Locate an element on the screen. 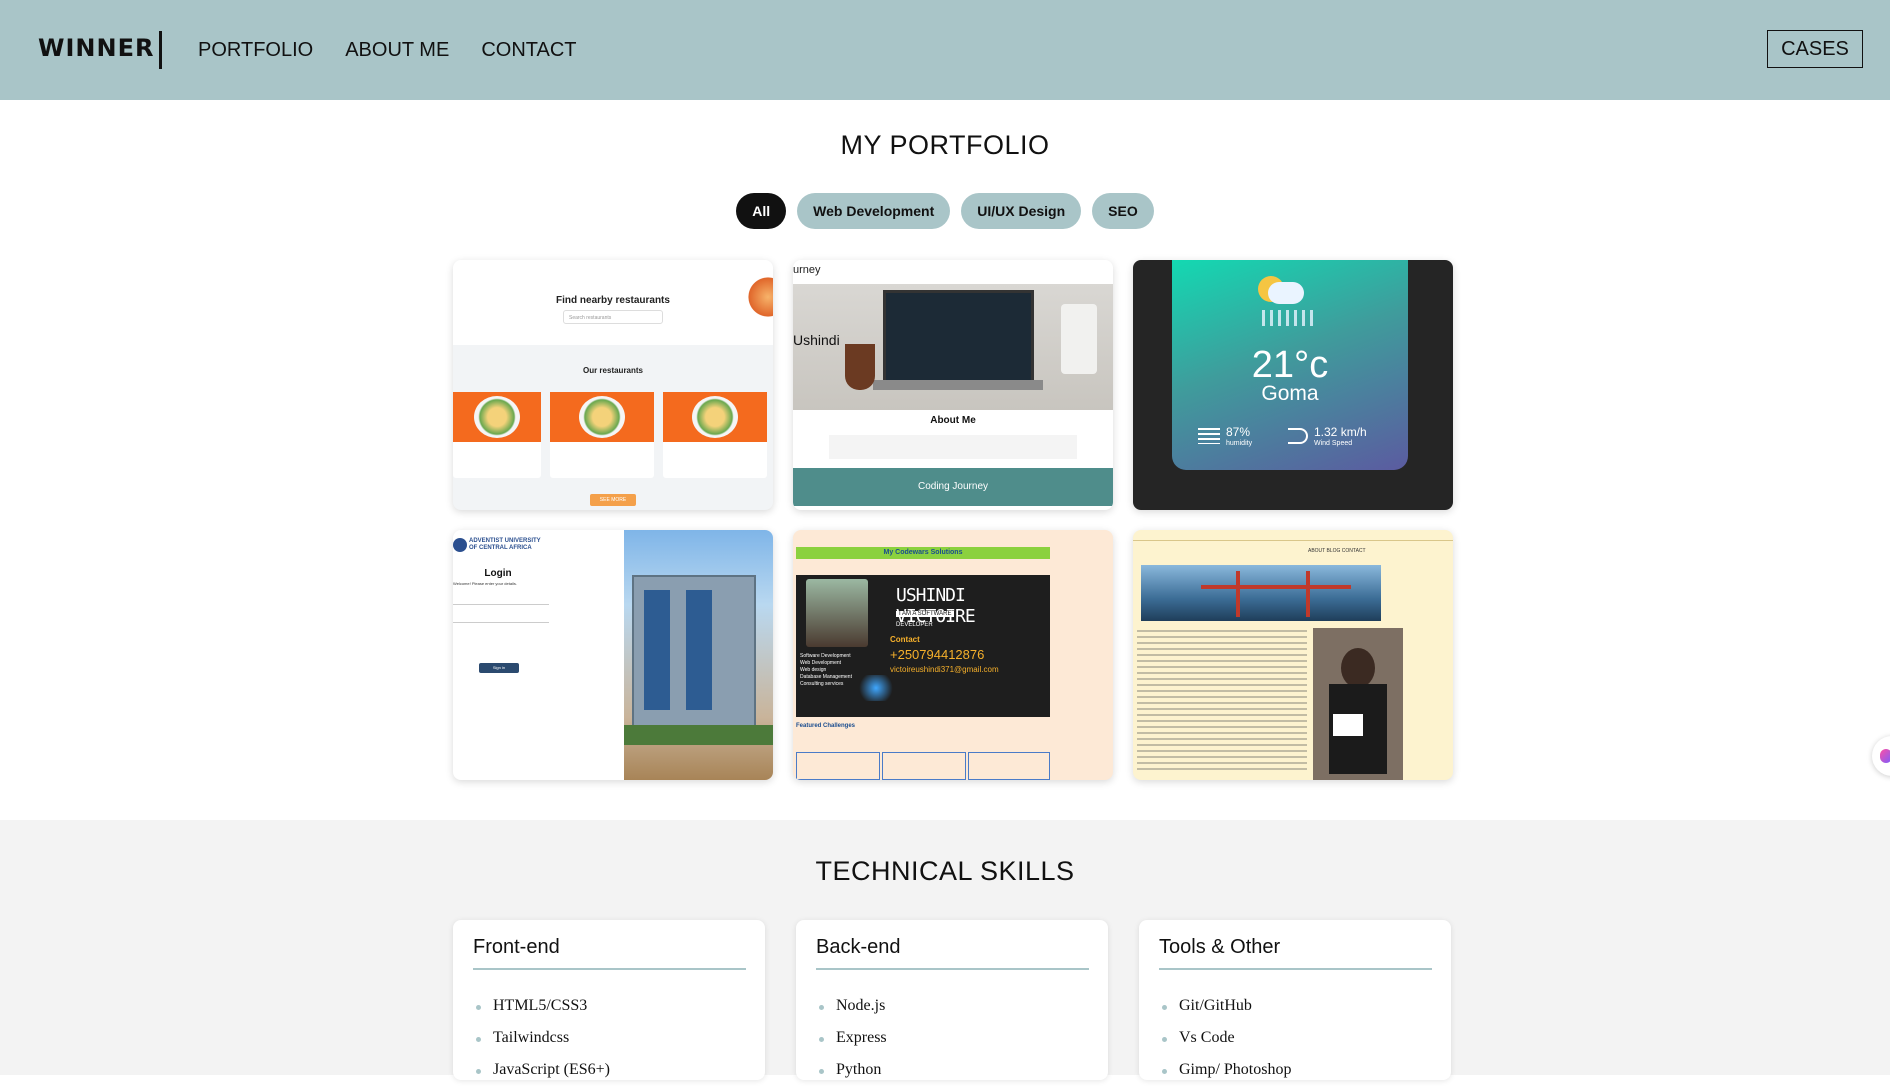  nav-link-portfolio: PORTFOLIO is located at coordinates (255, 50).